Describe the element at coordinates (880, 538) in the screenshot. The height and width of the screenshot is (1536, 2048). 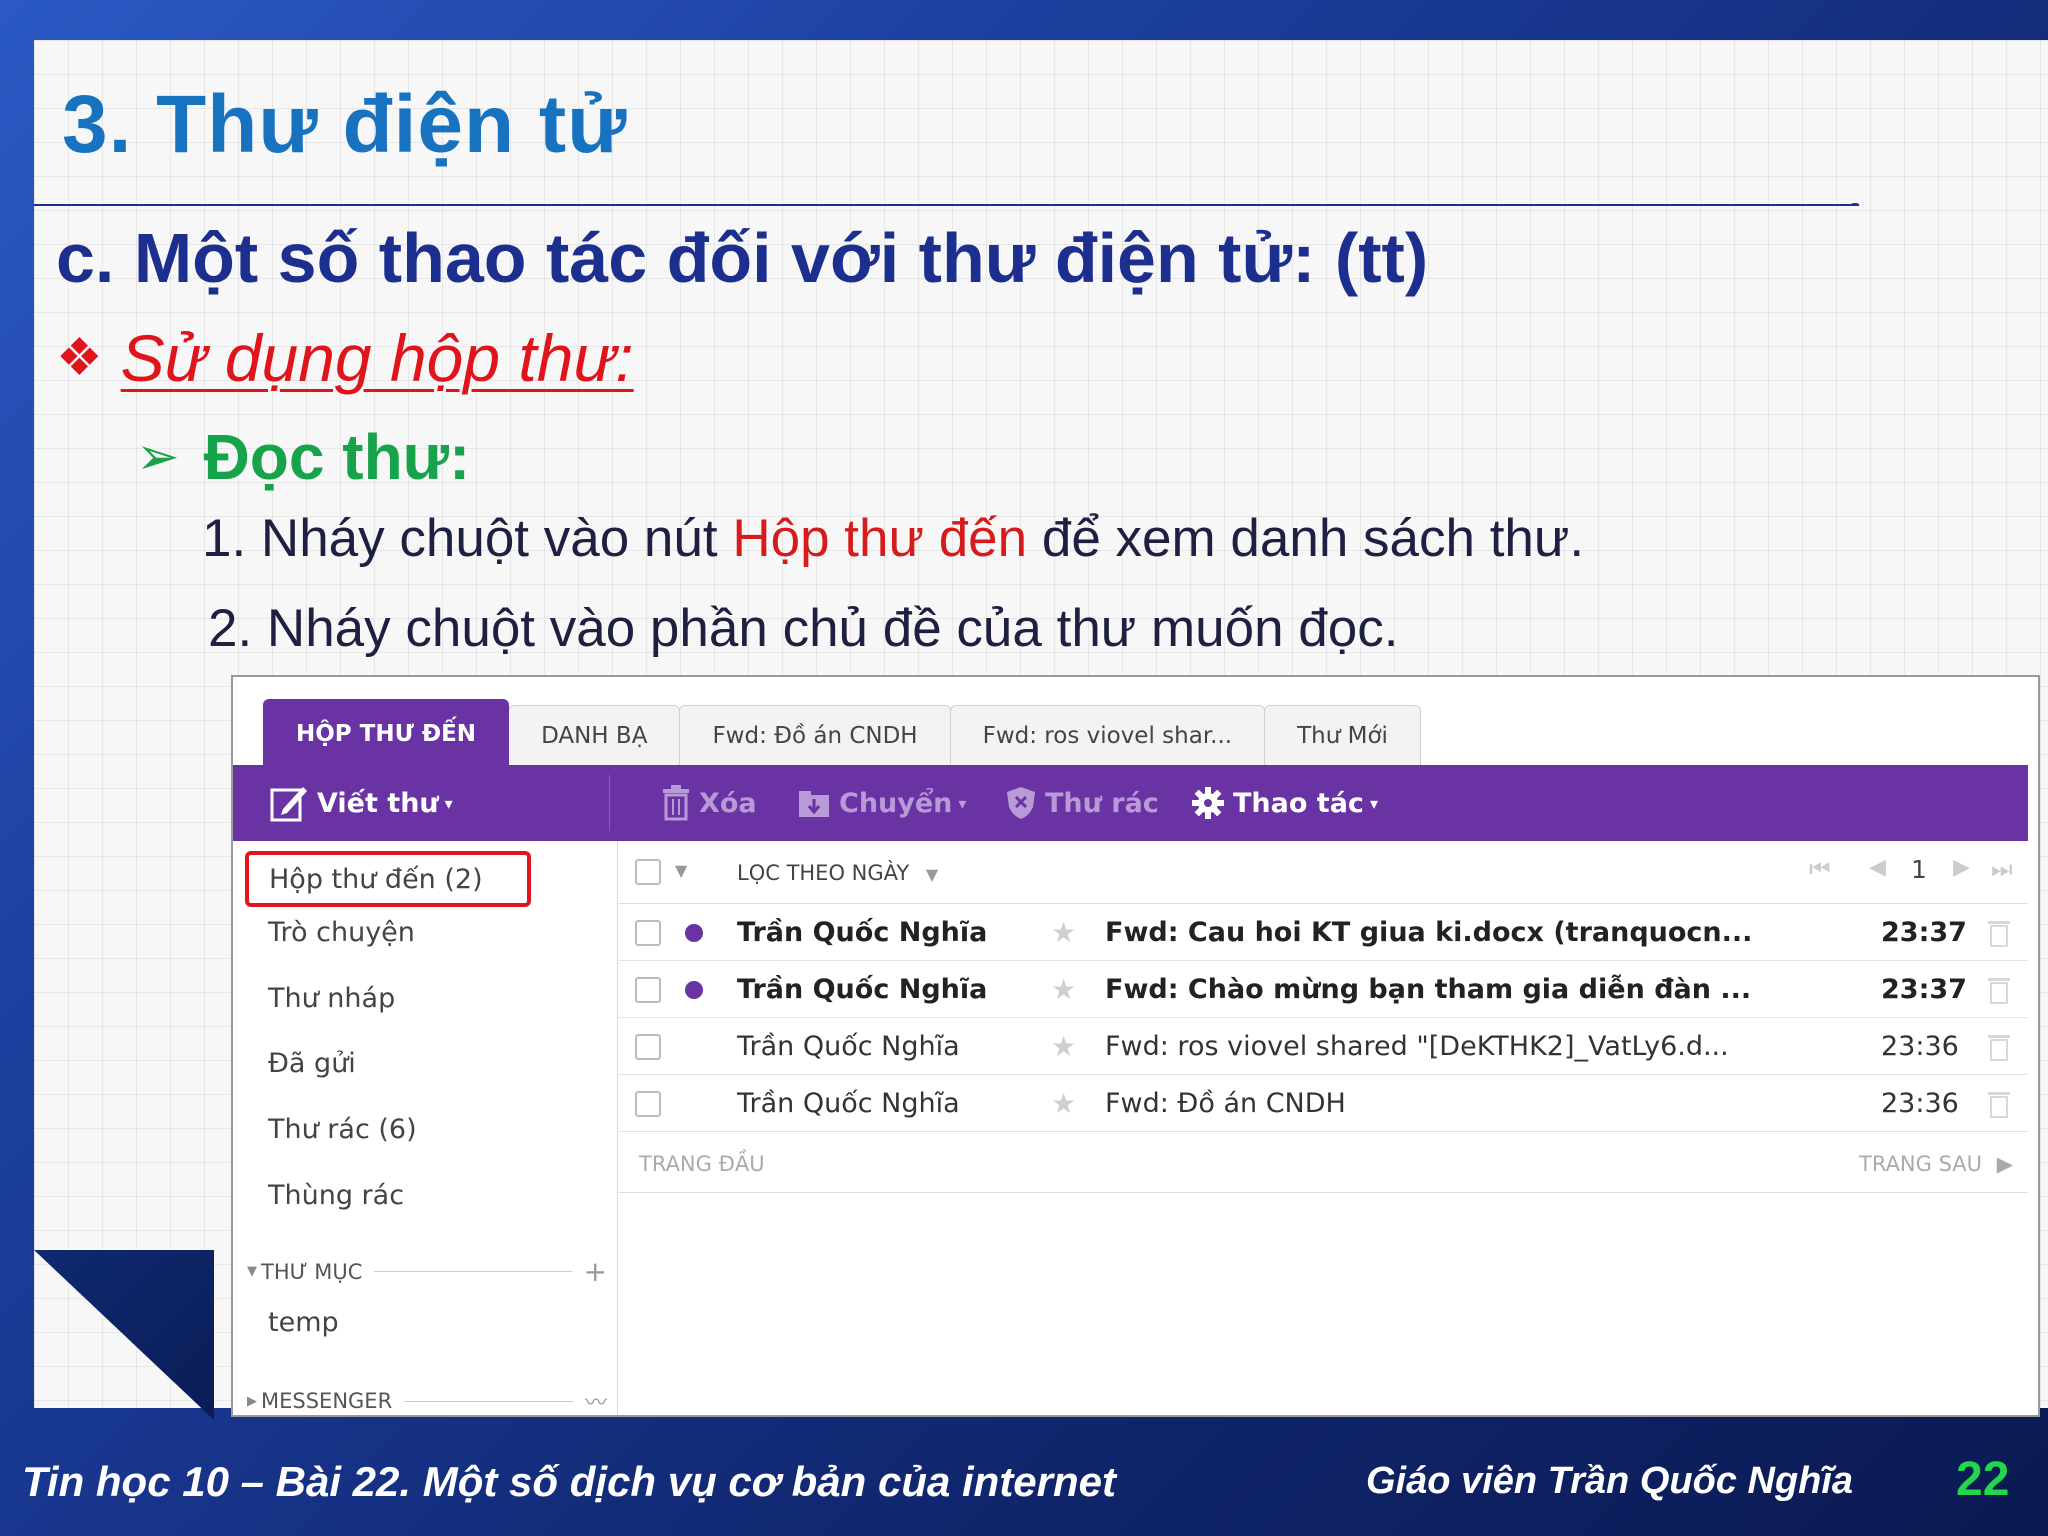
I see `step-1-highlight: Hộp thư đến` at that location.